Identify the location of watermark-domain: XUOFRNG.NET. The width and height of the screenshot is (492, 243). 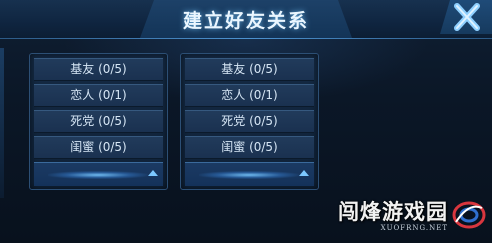
(414, 228).